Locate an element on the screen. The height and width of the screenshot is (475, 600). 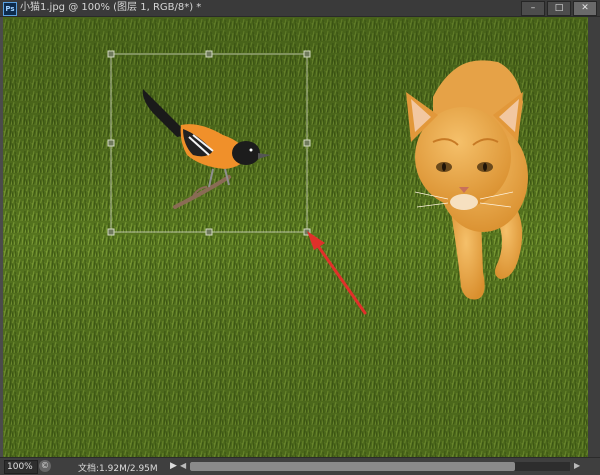
horizontal-scroll-thumb is located at coordinates (352, 466).